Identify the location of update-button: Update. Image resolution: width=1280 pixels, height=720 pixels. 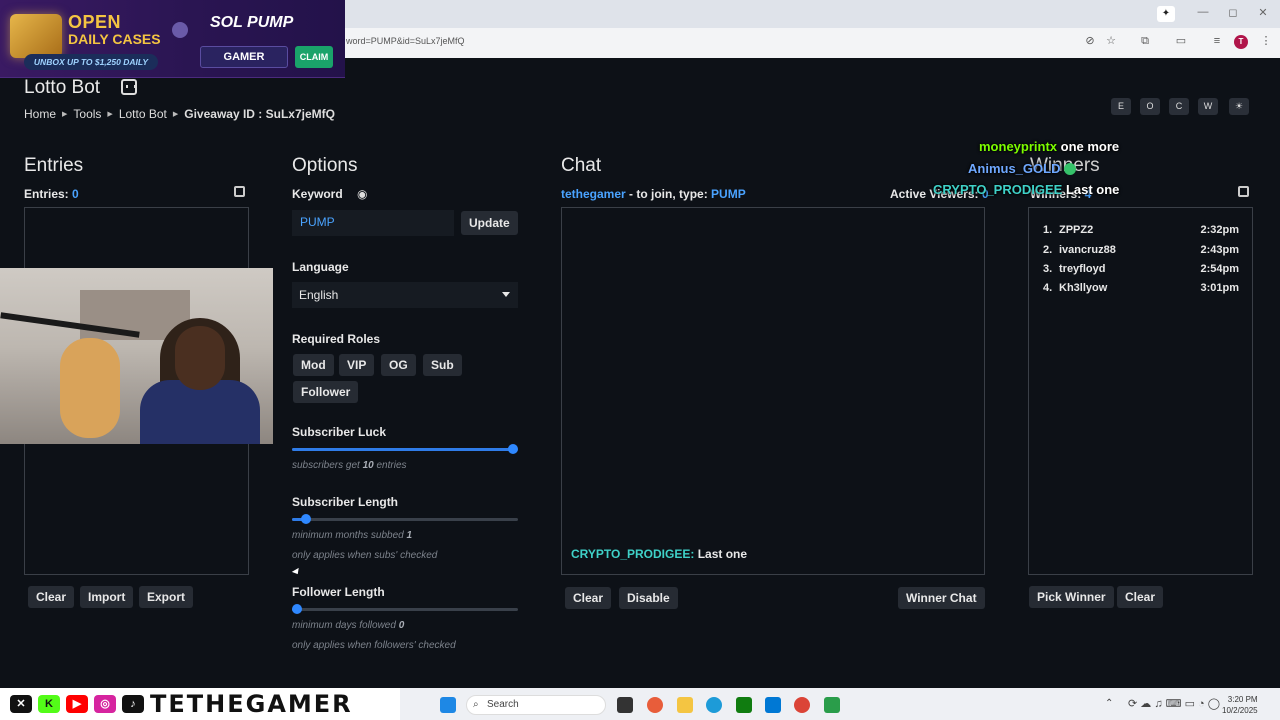
(489, 223).